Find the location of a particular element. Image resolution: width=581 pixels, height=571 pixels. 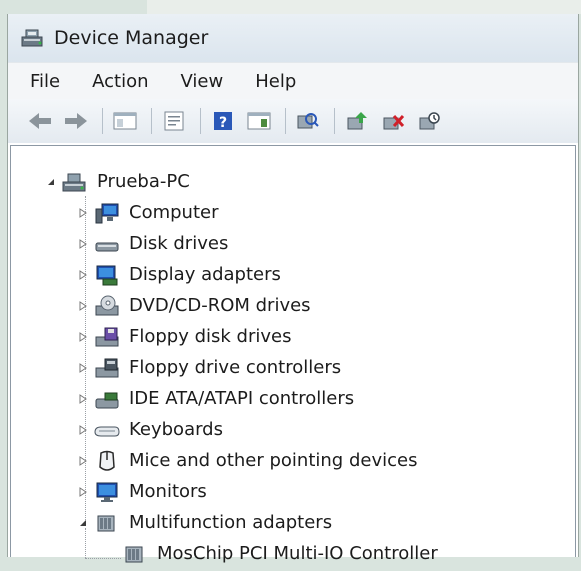

menu-bar: File Action View Help is located at coordinates (293, 81).